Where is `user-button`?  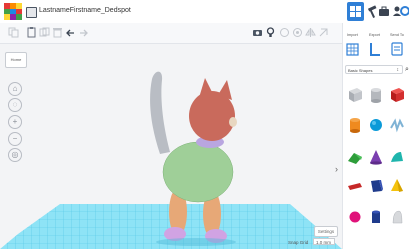
user-button is located at coordinates (400, 11).